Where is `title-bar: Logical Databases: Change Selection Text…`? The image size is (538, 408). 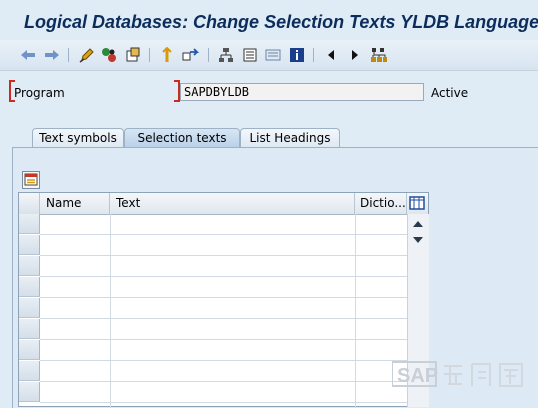 title-bar: Logical Databases: Change Selection Text… is located at coordinates (269, 20).